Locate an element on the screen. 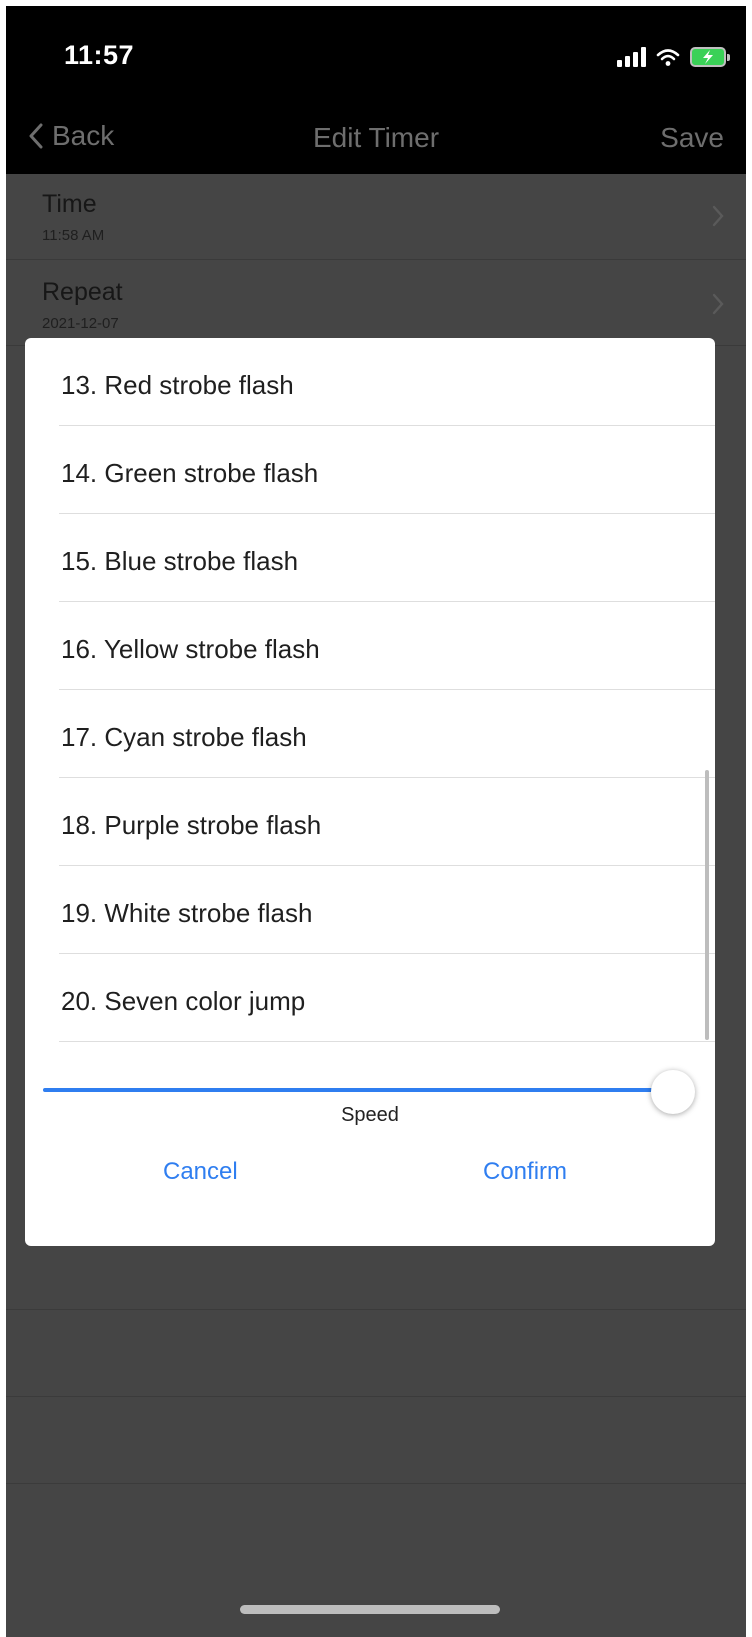 The width and height of the screenshot is (752, 1637). repeat-row-title: Repeat is located at coordinates (82, 292).